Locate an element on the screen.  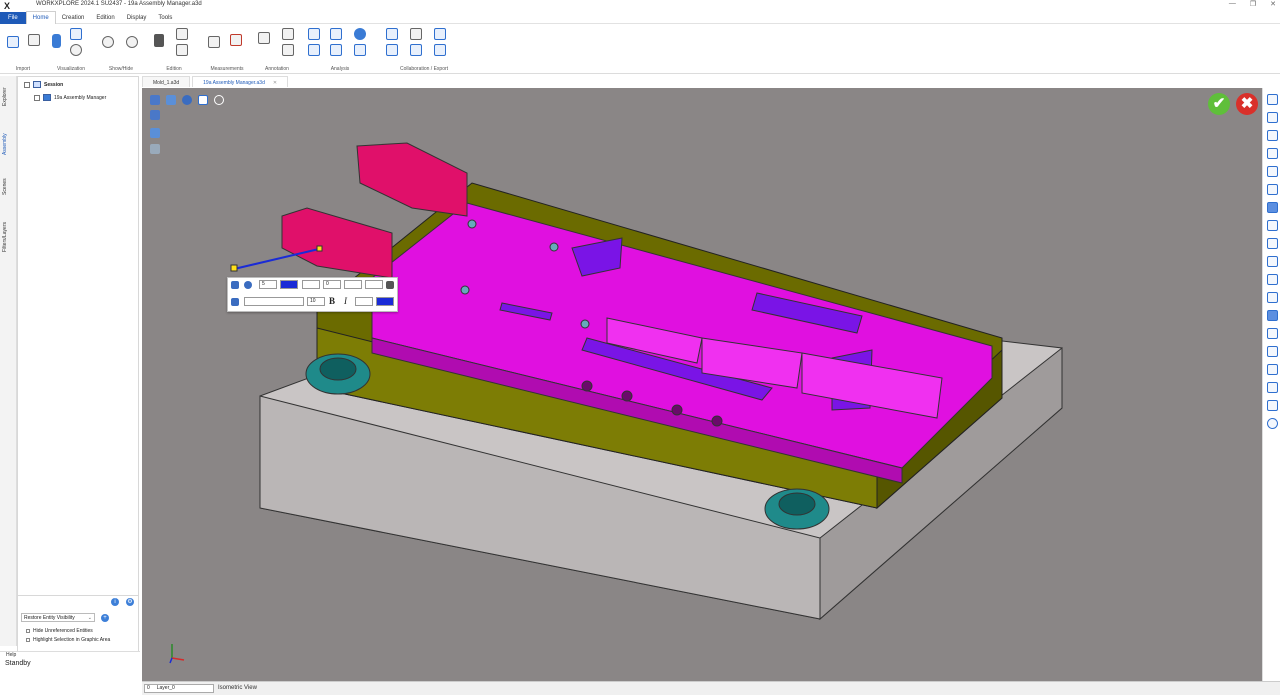
text-color-picker is located at coordinates (385, 301).